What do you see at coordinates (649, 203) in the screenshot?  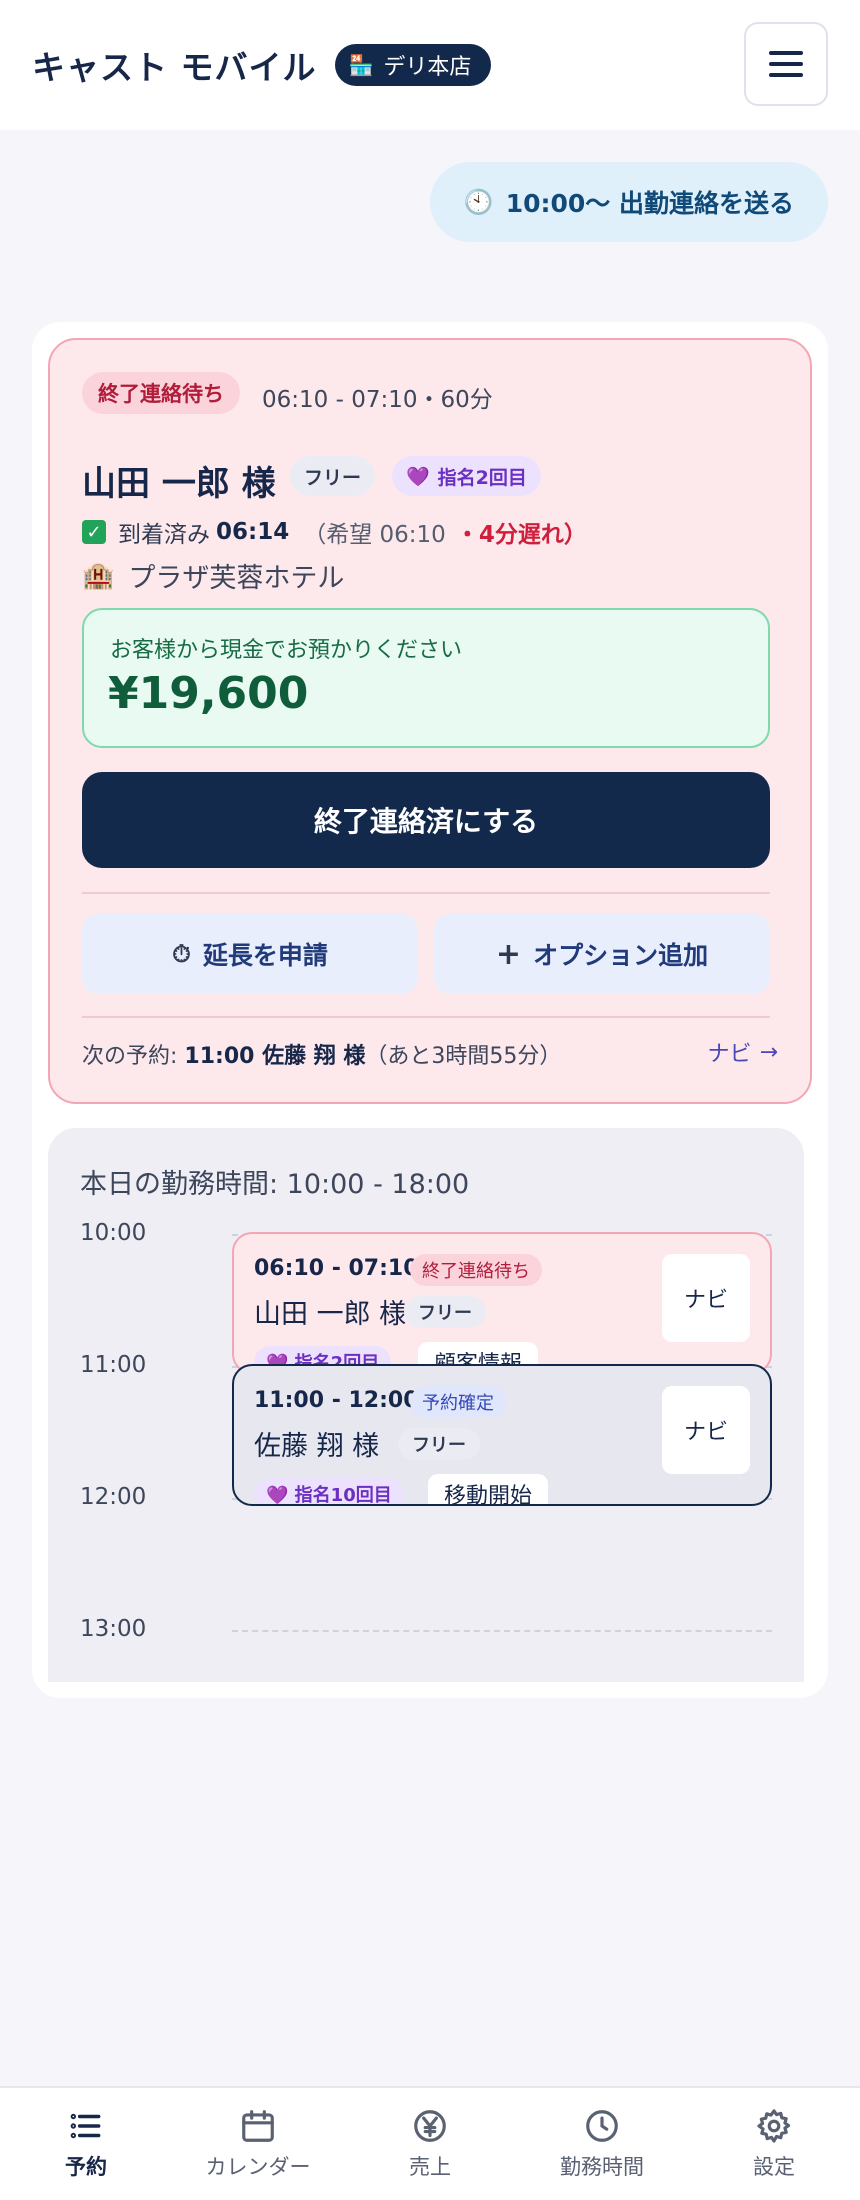 I see `send-clock-in-label: 10:00〜 出勤連絡を送る` at bounding box center [649, 203].